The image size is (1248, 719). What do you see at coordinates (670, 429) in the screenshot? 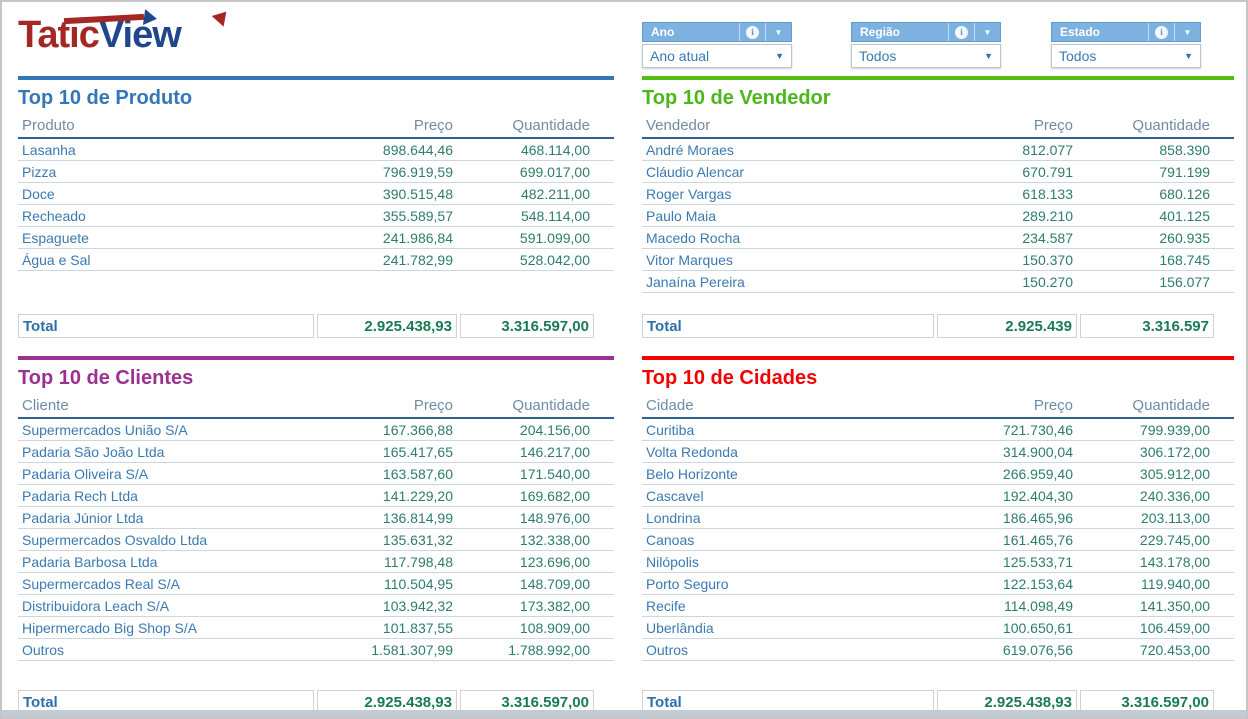
I see `row-label: Curitiba` at bounding box center [670, 429].